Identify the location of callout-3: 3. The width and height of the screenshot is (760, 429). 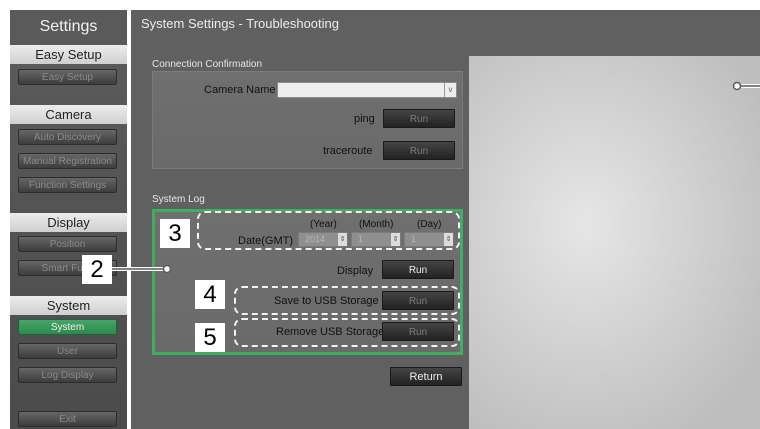
(175, 233).